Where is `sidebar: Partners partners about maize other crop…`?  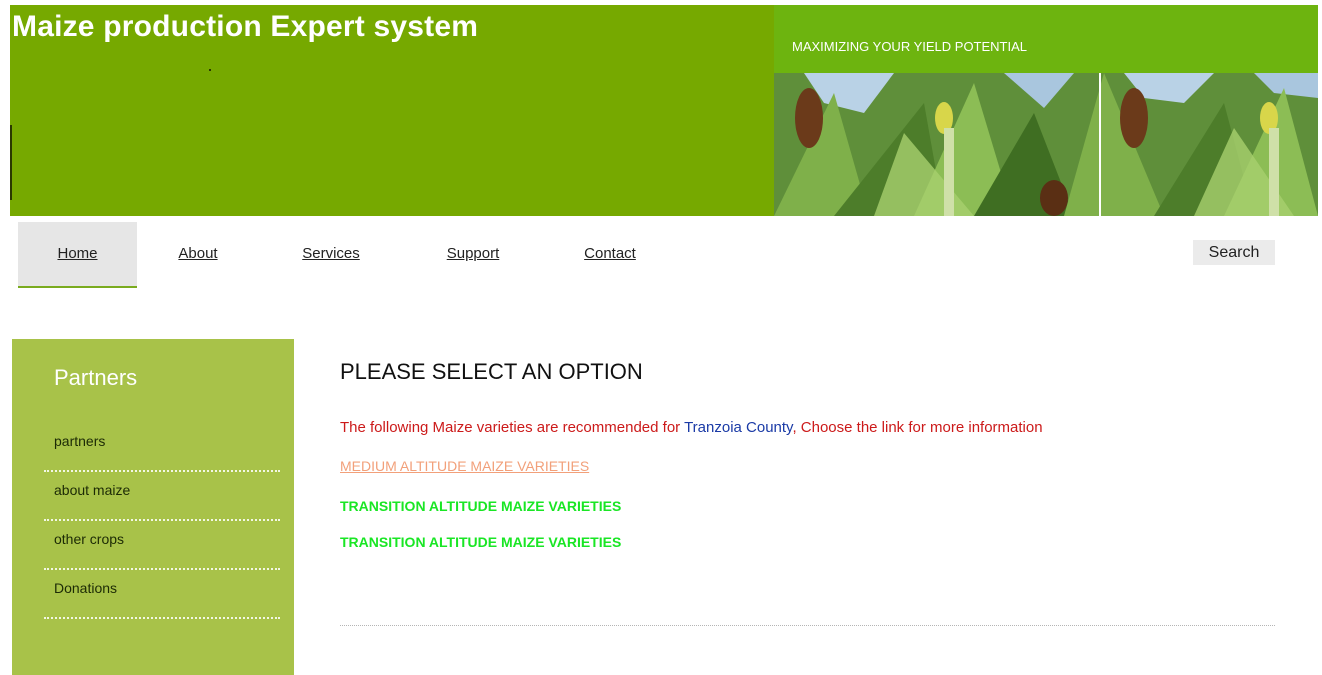 sidebar: Partners partners about maize other crop… is located at coordinates (153, 507).